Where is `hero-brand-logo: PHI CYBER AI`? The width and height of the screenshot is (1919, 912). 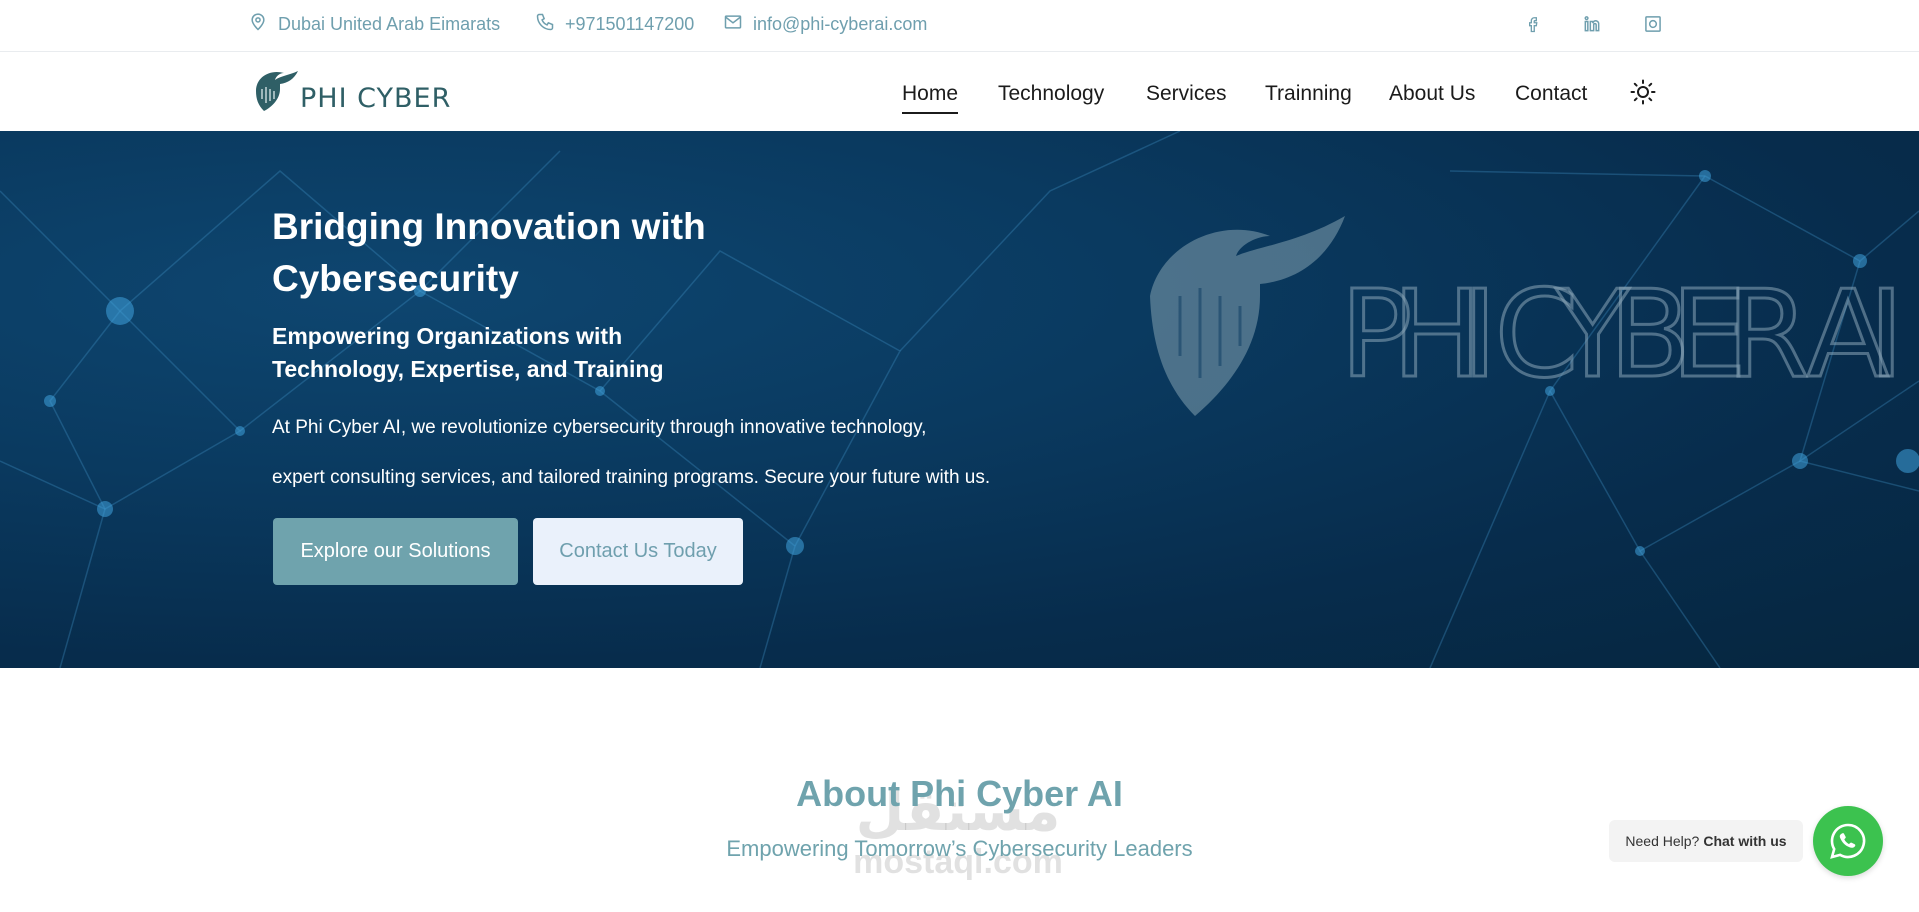
hero-brand-logo: PHI CYBER AI is located at coordinates (1529, 316).